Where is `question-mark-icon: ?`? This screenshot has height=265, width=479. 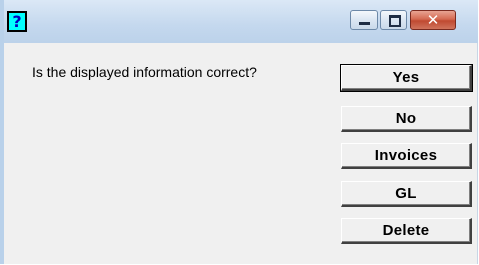 question-mark-icon: ? is located at coordinates (17, 21).